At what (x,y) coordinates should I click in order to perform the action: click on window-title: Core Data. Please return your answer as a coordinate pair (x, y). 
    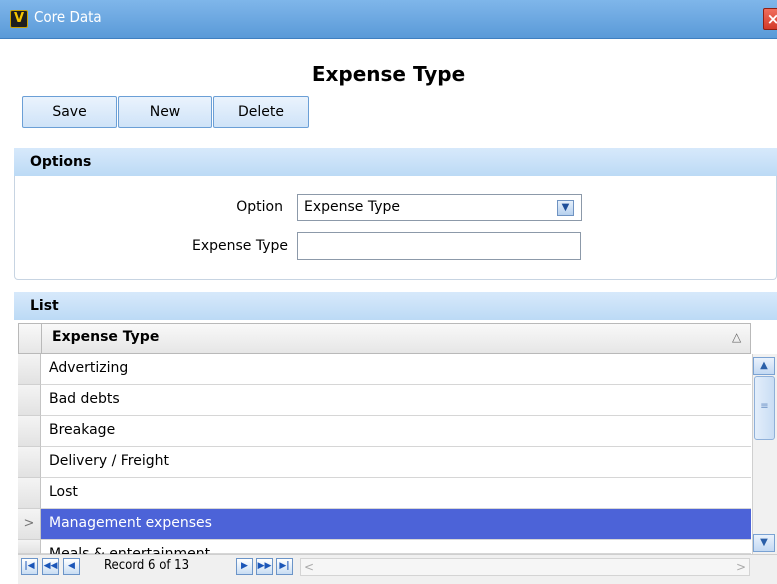
    Looking at the image, I should click on (68, 17).